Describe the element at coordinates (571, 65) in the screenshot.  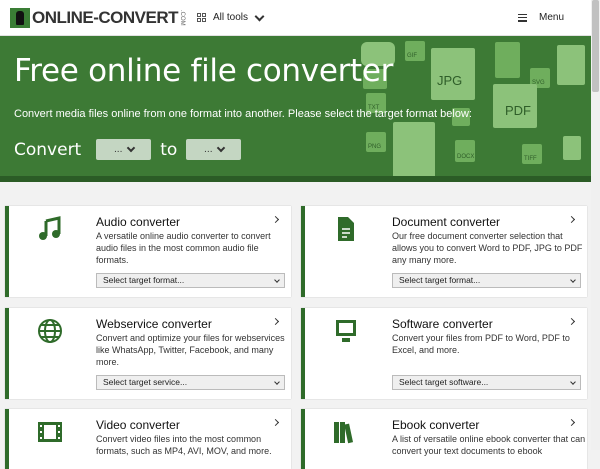
I see `file-chart-icon` at that location.